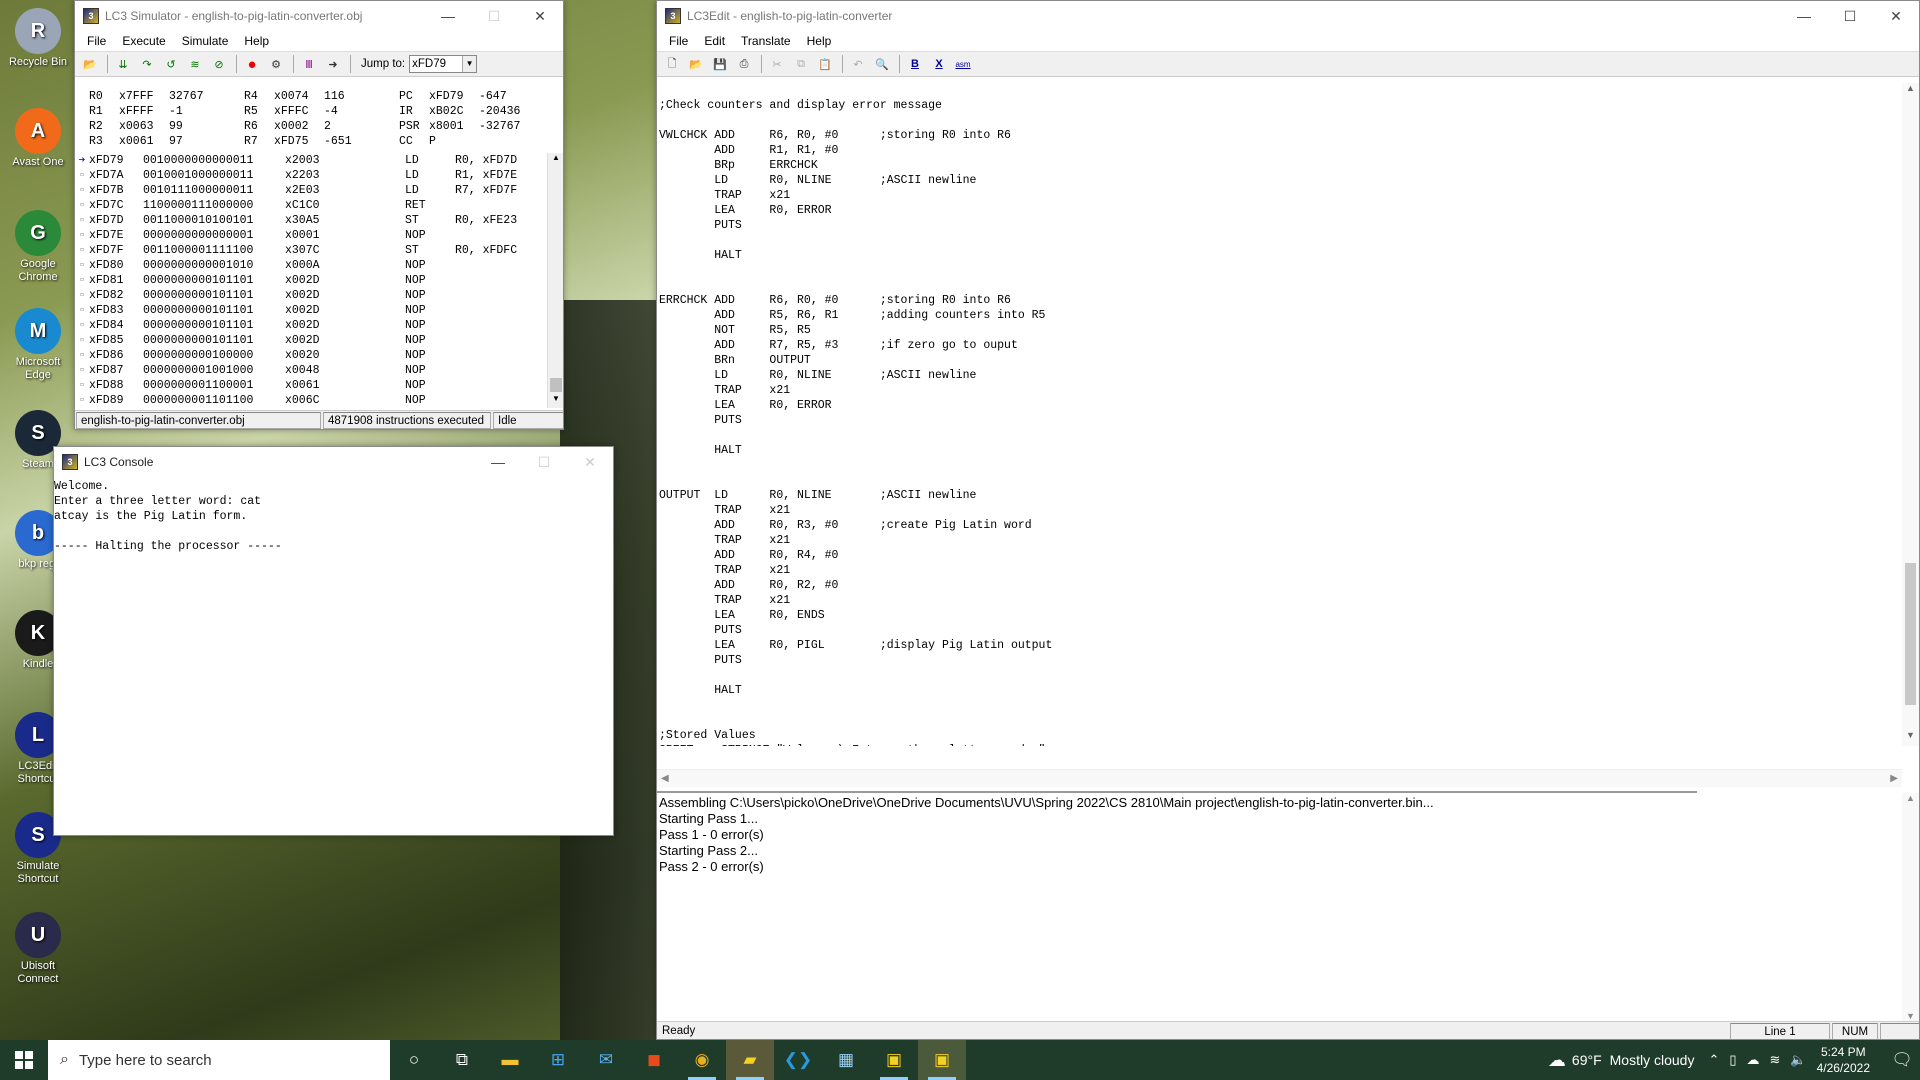  What do you see at coordinates (1798, 1060) in the screenshot?
I see `volume-icon: 🔈` at bounding box center [1798, 1060].